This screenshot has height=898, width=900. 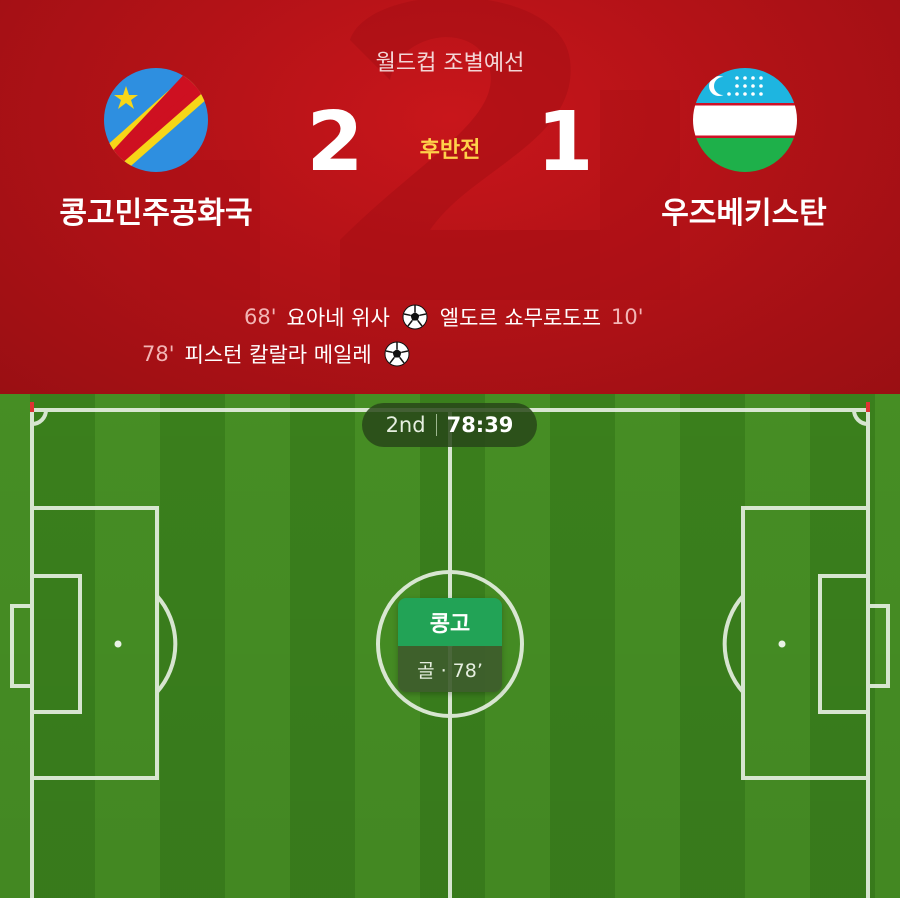 What do you see at coordinates (158, 354) in the screenshot?
I see `goal-minute: 78'` at bounding box center [158, 354].